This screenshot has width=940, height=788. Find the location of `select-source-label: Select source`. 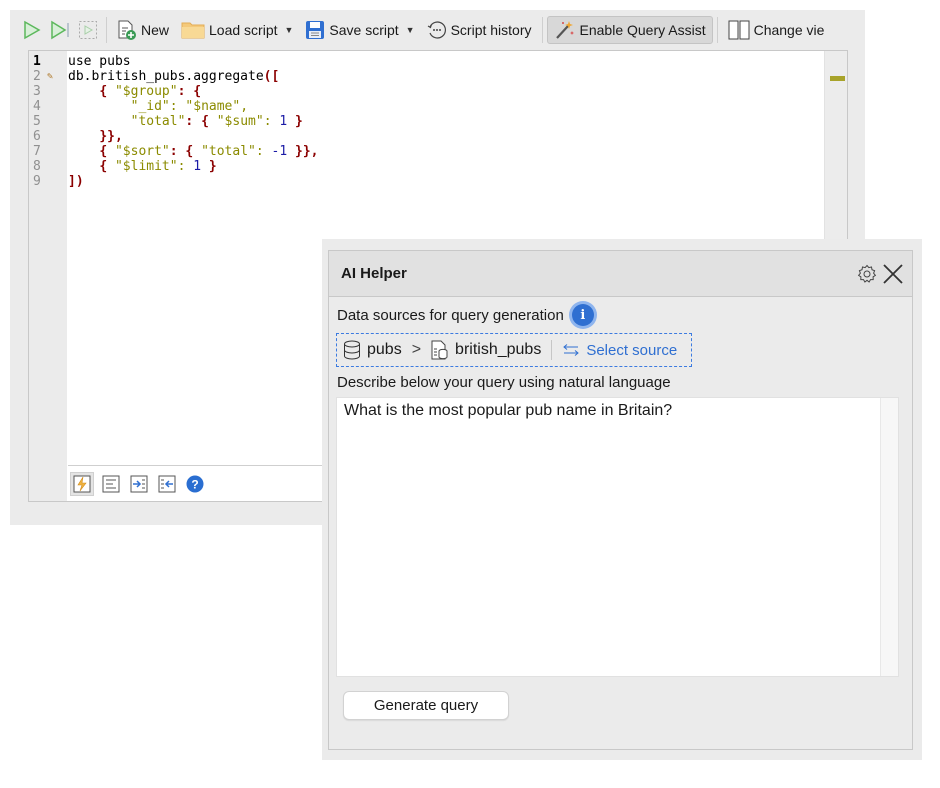

select-source-label: Select source is located at coordinates (632, 350).